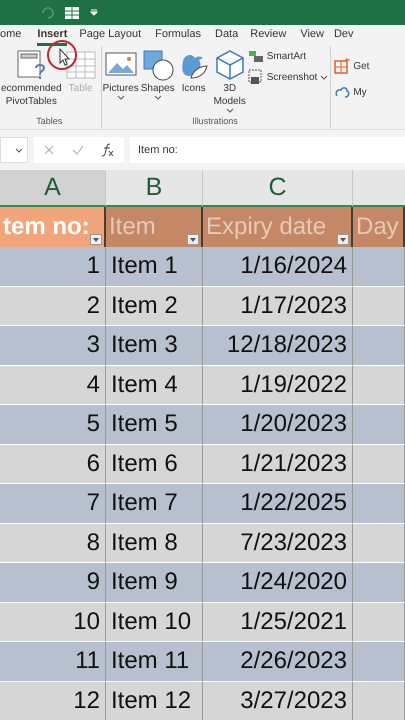 This screenshot has width=405, height=720. Describe the element at coordinates (352, 66) in the screenshot. I see `ribbon-button: Get` at that location.